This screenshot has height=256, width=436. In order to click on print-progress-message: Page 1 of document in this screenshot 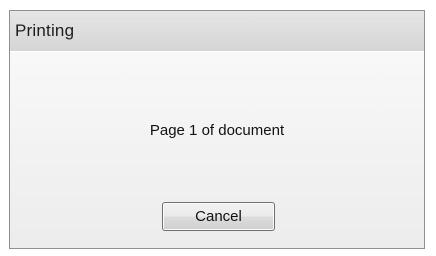, I will do `click(217, 130)`.